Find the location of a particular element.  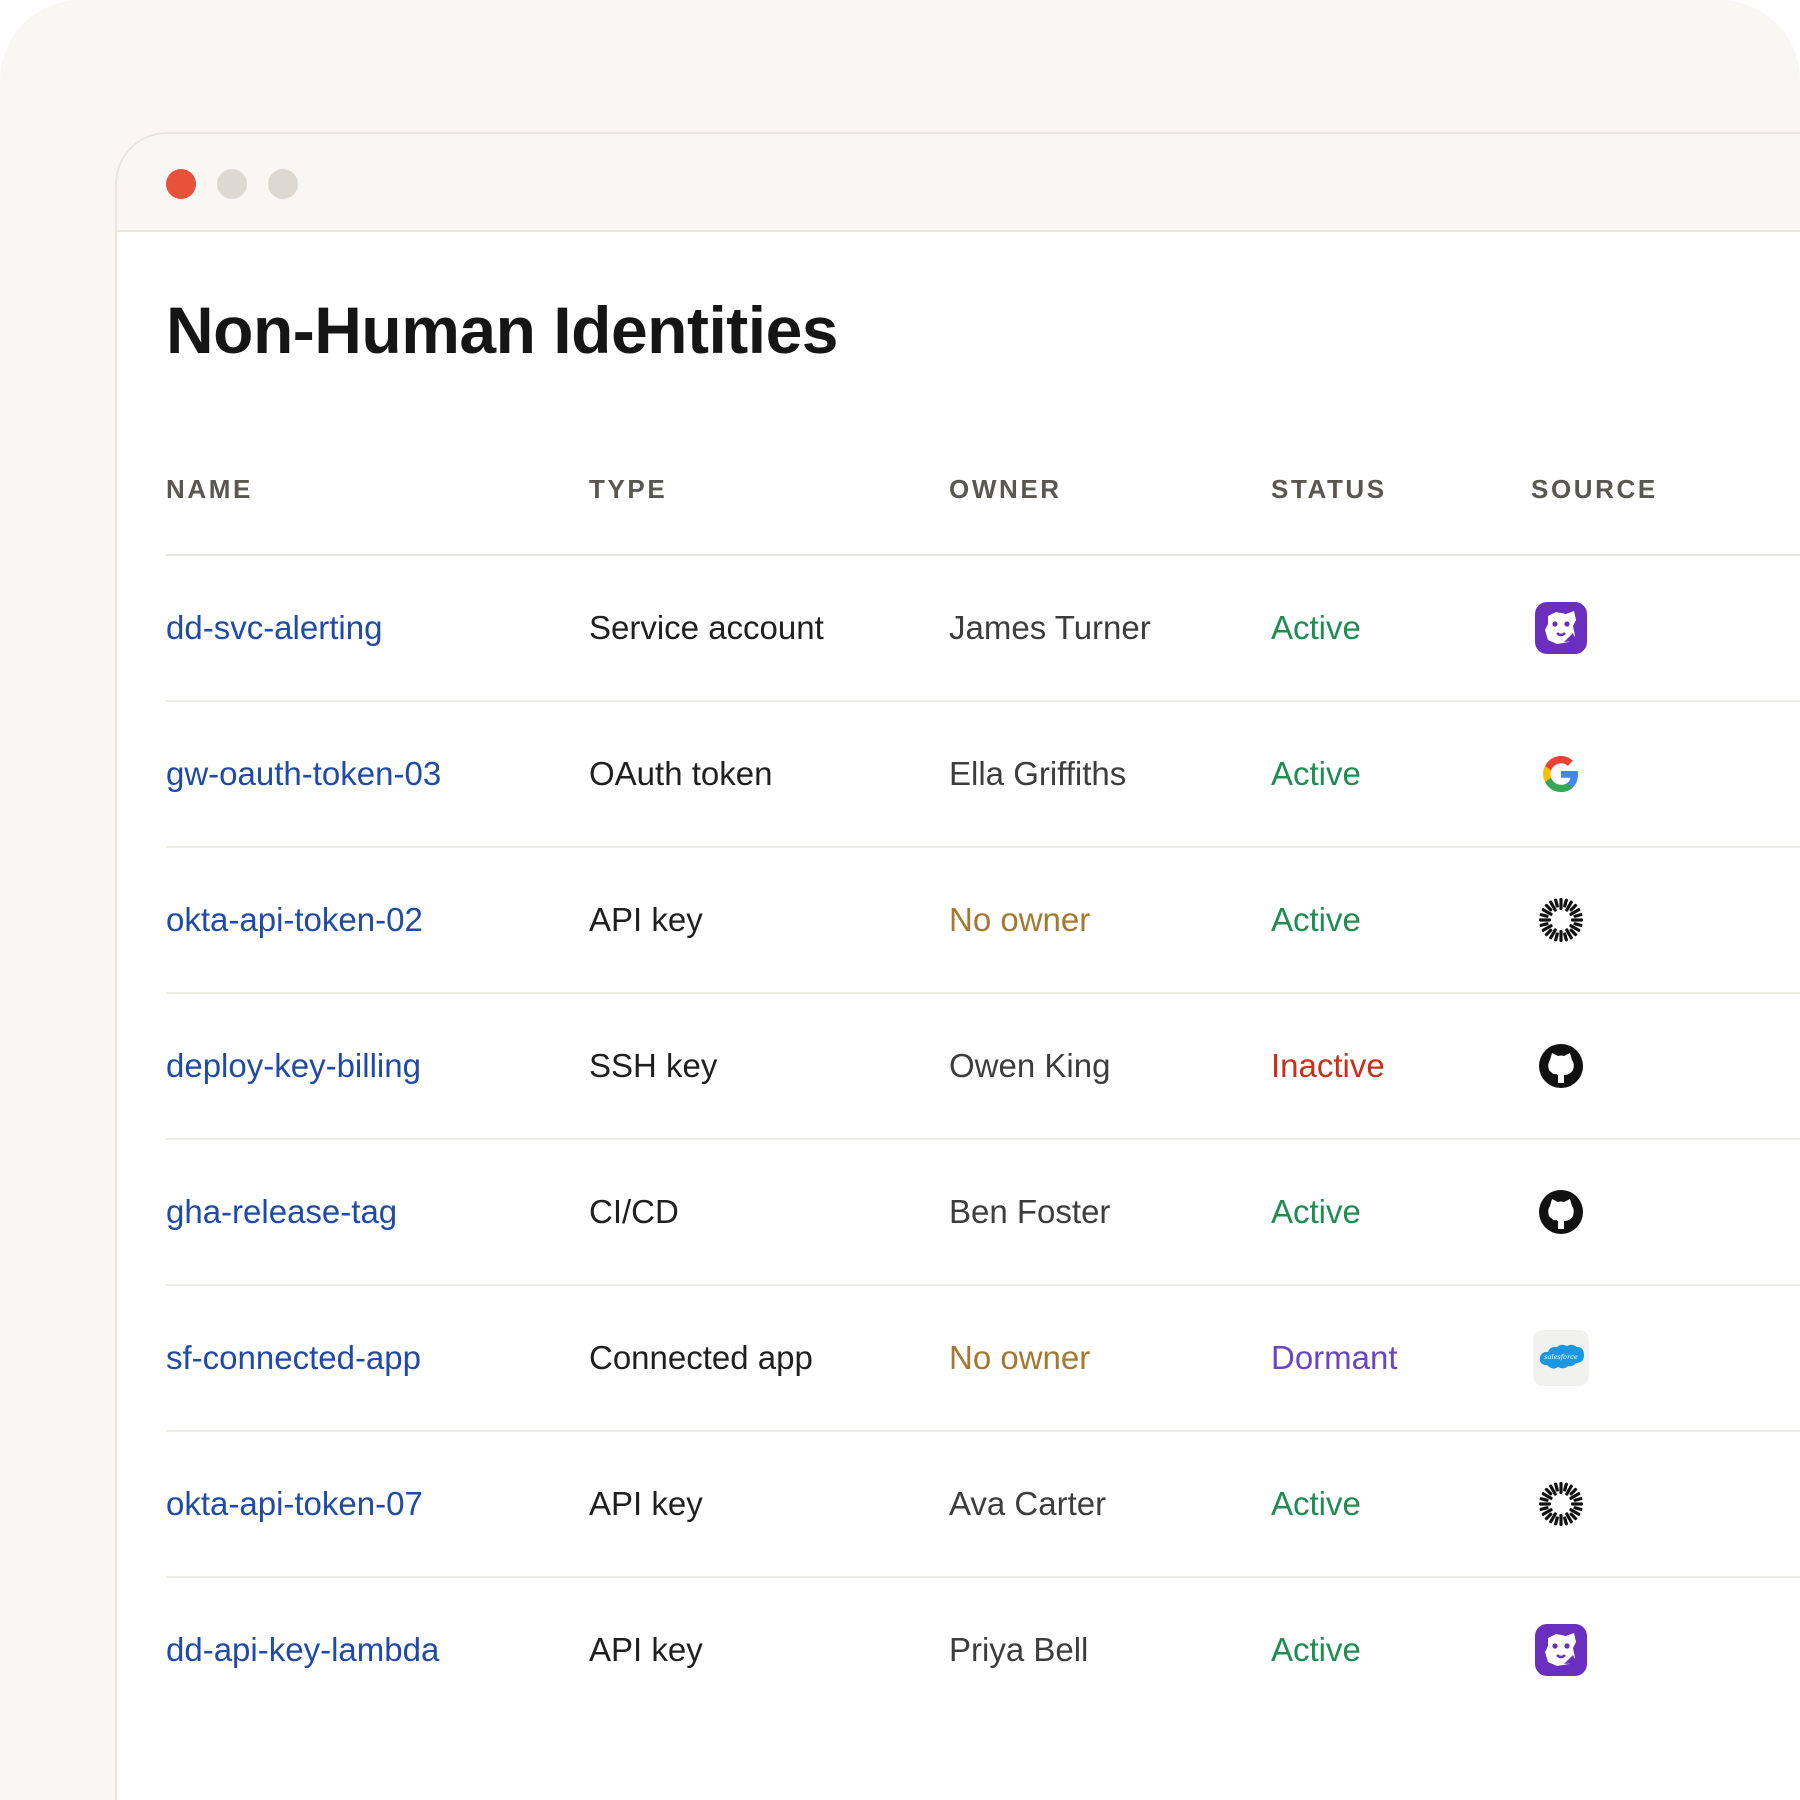

identity-owner: Owen King is located at coordinates (1030, 1065).